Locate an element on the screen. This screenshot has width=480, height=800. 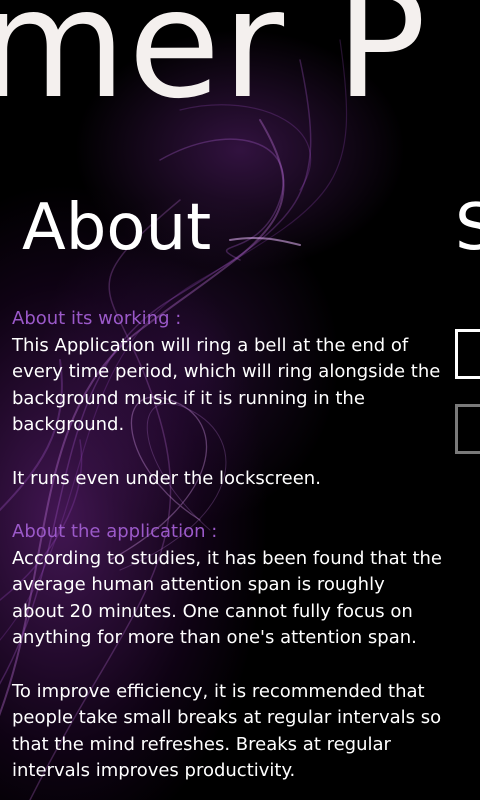
working-heading: About its working : is located at coordinates (97, 318).